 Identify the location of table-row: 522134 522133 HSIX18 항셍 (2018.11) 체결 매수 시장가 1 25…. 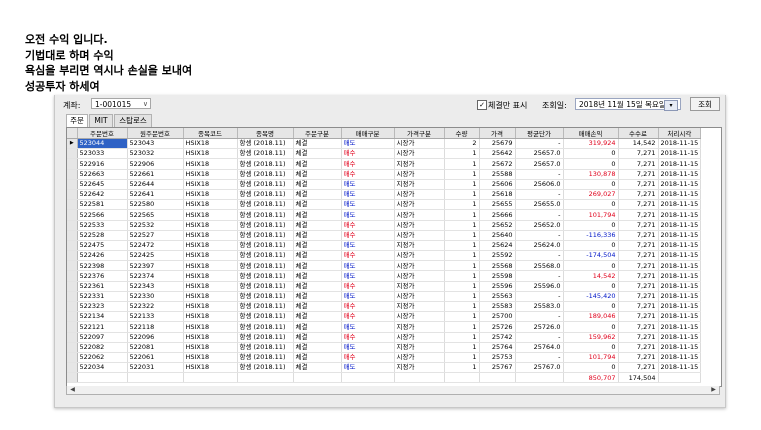
(384, 317).